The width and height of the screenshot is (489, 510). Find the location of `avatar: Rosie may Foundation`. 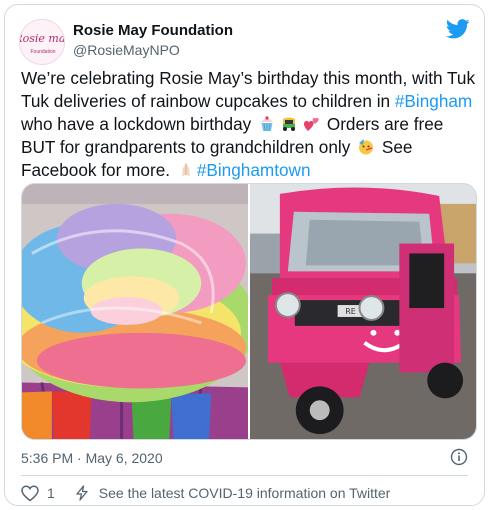

avatar: Rosie may Foundation is located at coordinates (42, 42).